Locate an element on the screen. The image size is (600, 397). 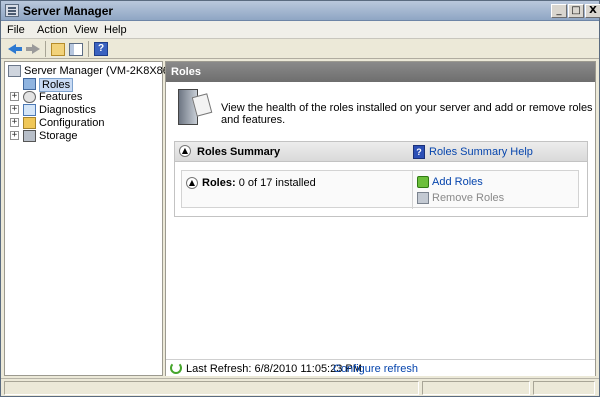
tree-item-label: Roles is located at coordinates (56, 85).